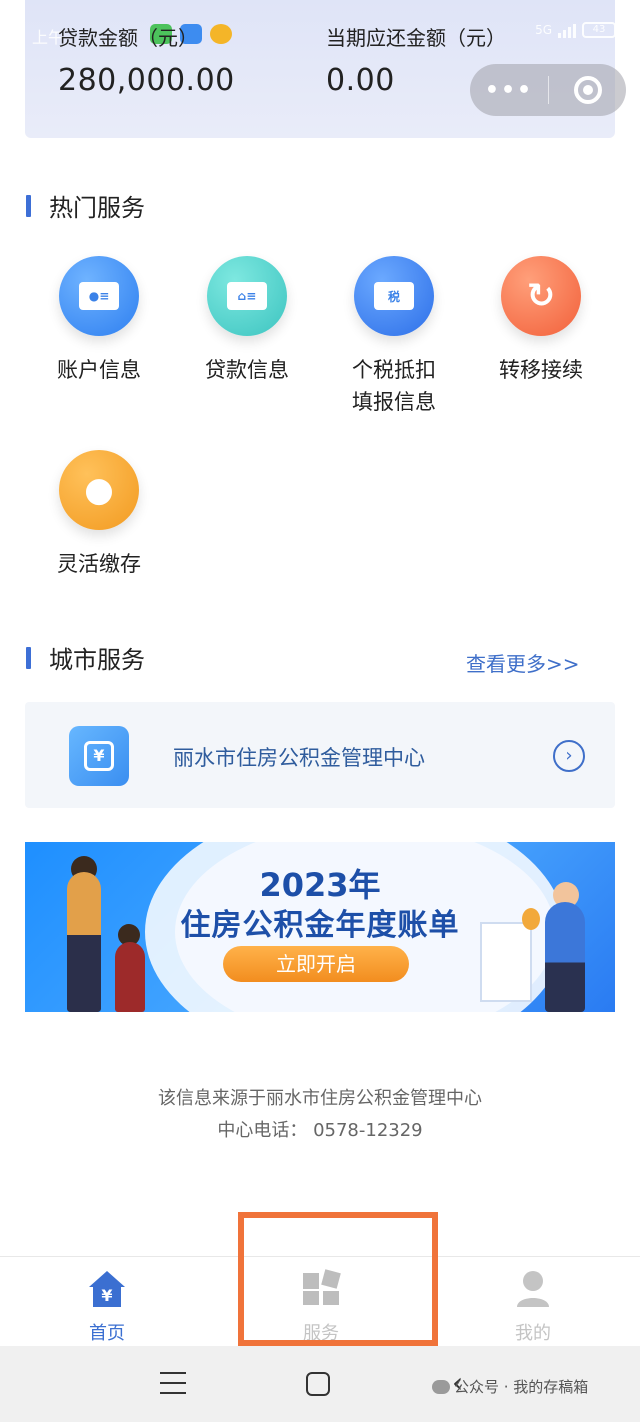 The height and width of the screenshot is (1422, 640). What do you see at coordinates (173, 1387) in the screenshot?
I see `menu-icon` at bounding box center [173, 1387].